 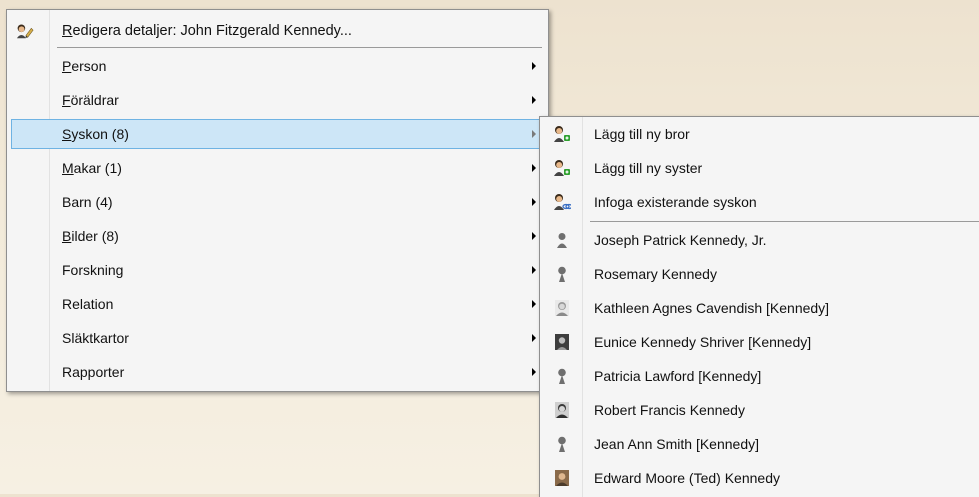 I want to click on sibling-item: Eunice Kennedy Shriver [Kennedy], so click(x=759, y=342).